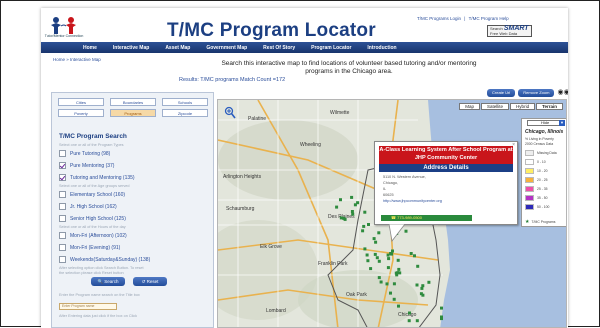 The height and width of the screenshot is (328, 600). I want to click on option-pure-tutoring: Pure Tutoring (98), so click(84, 153).